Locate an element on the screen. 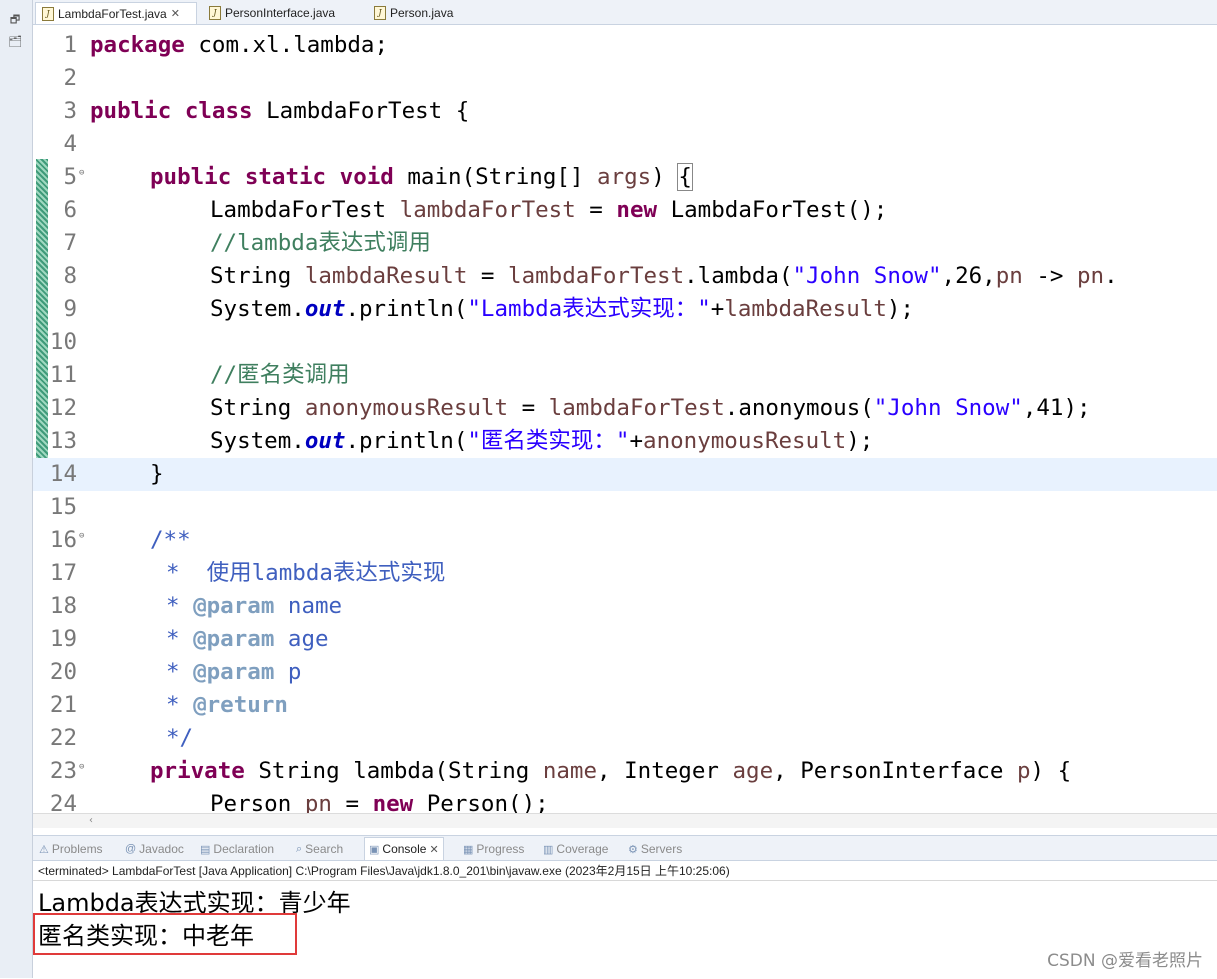  code-line: 2 is located at coordinates (625, 78).